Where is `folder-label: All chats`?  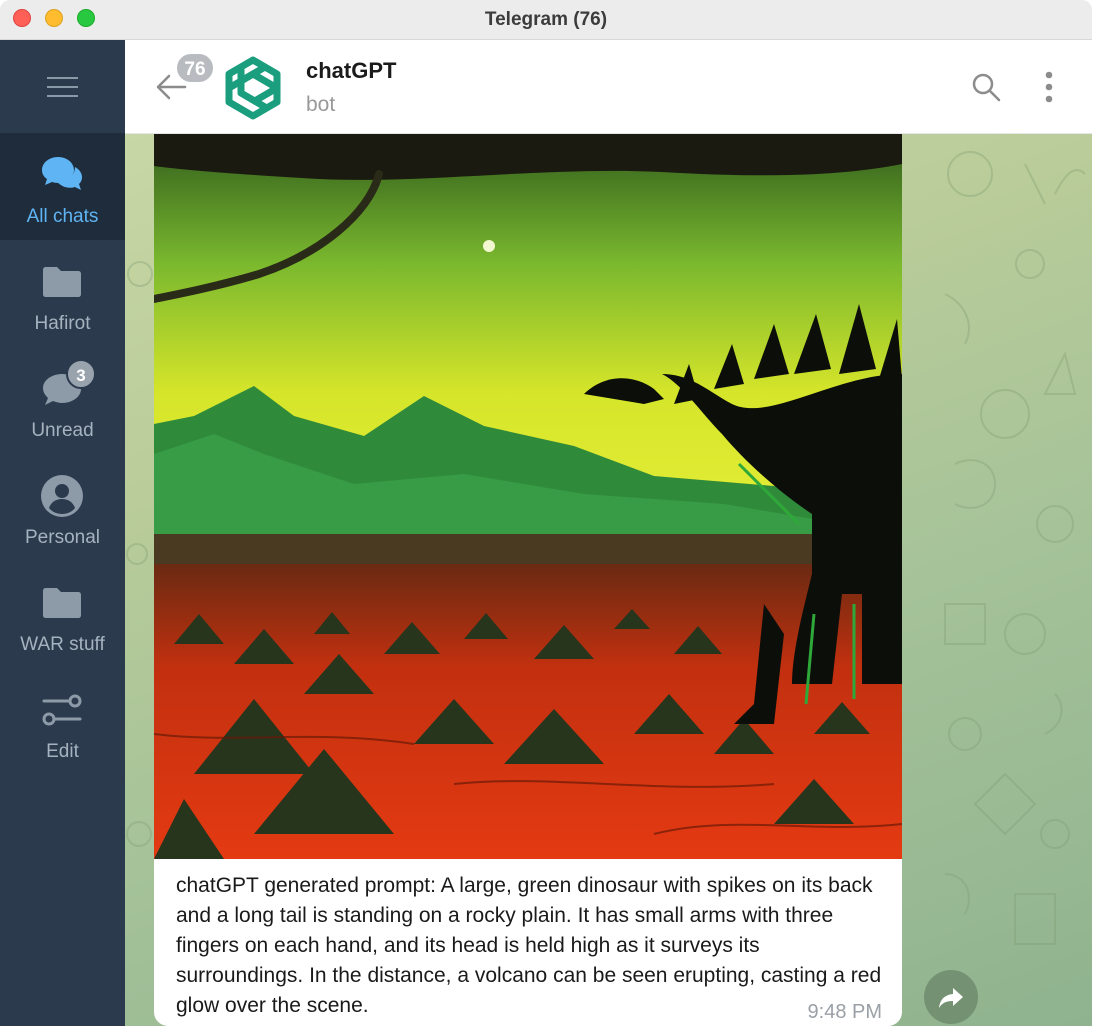 folder-label: All chats is located at coordinates (62, 216).